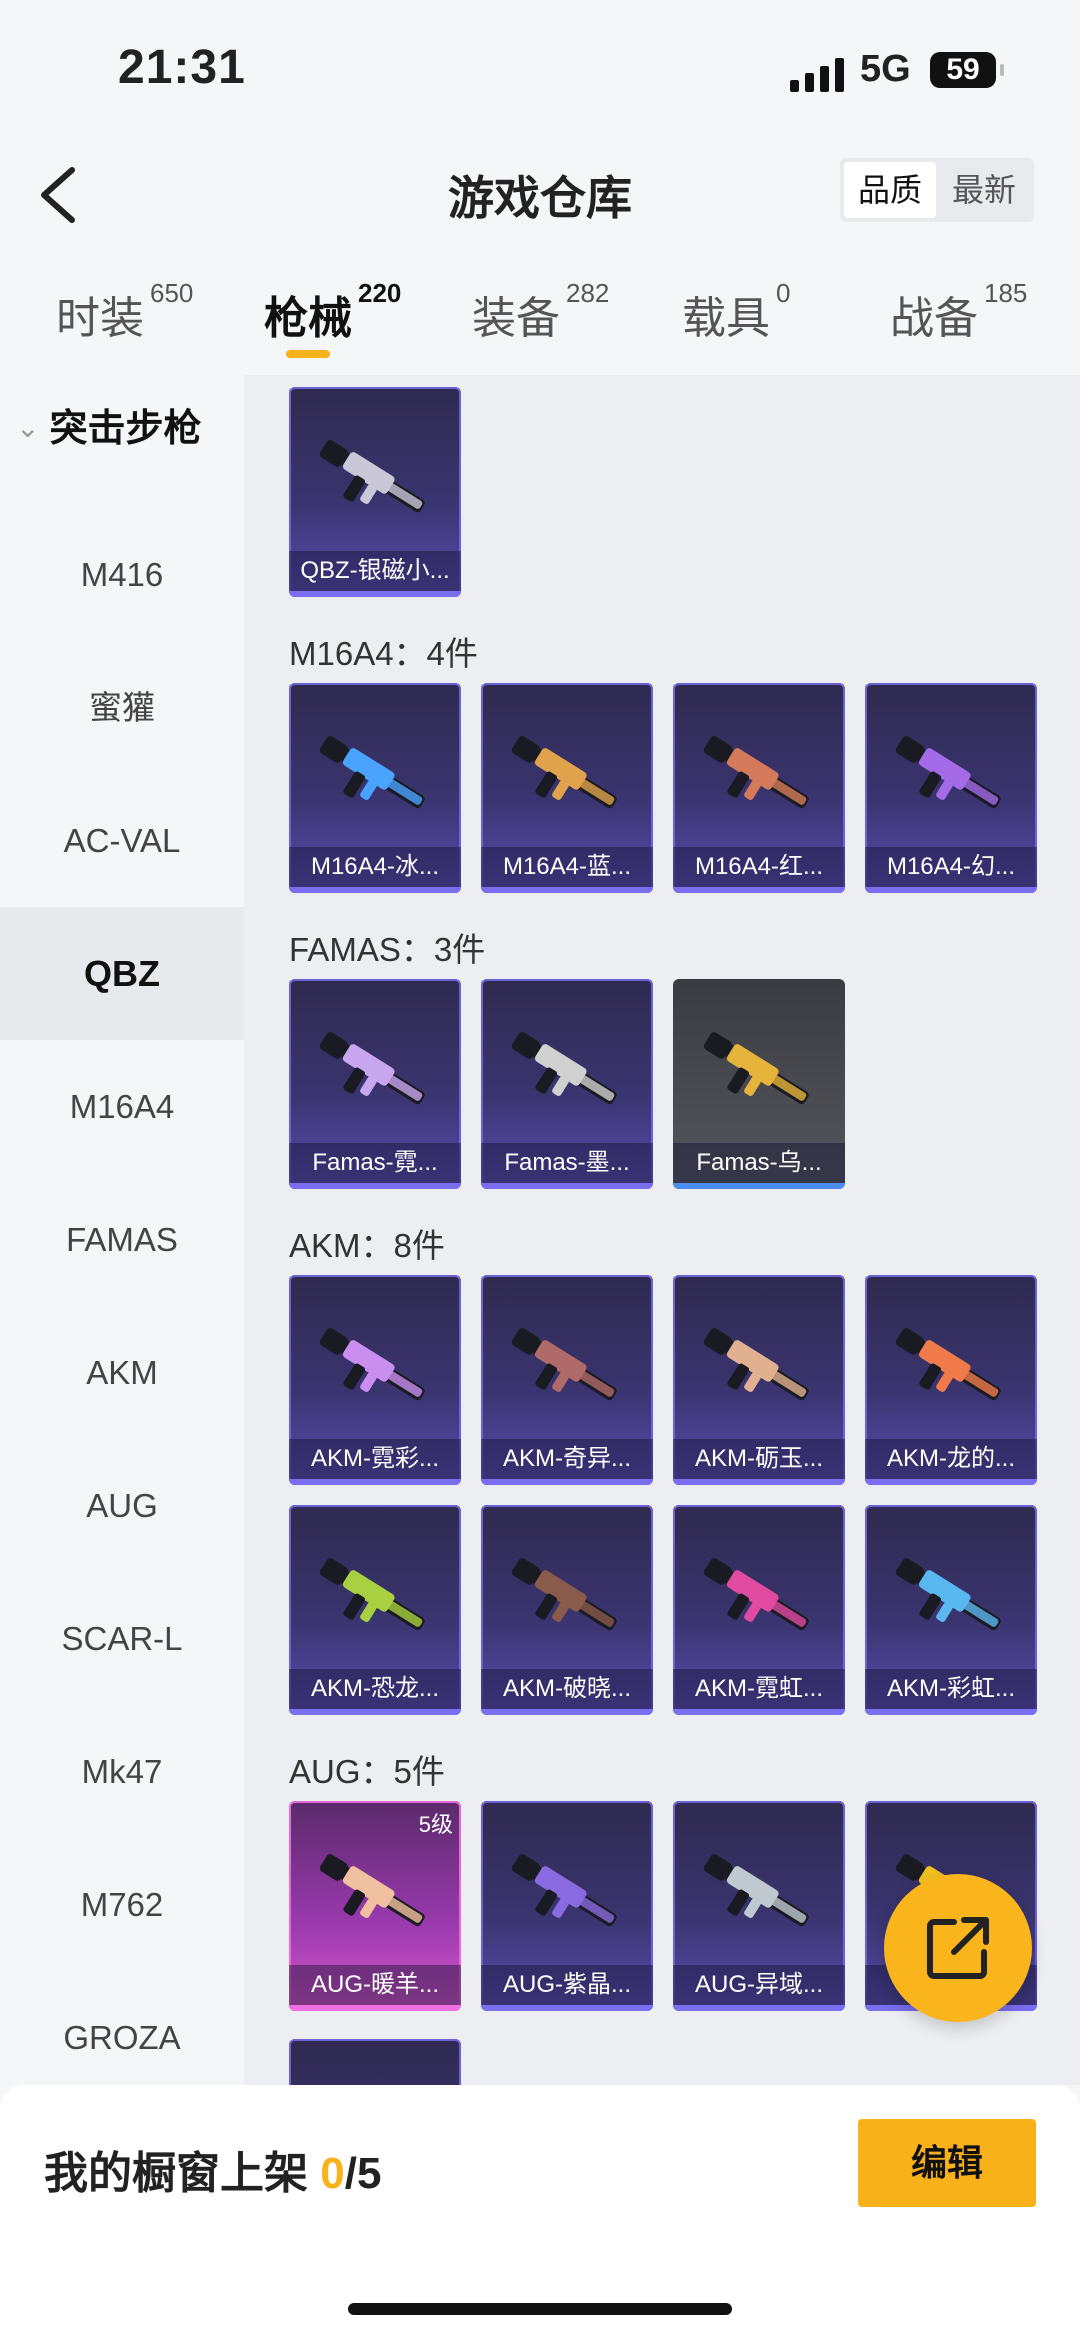 This screenshot has height=2337, width=1080. What do you see at coordinates (588, 293) in the screenshot?
I see `tab-count: 282` at bounding box center [588, 293].